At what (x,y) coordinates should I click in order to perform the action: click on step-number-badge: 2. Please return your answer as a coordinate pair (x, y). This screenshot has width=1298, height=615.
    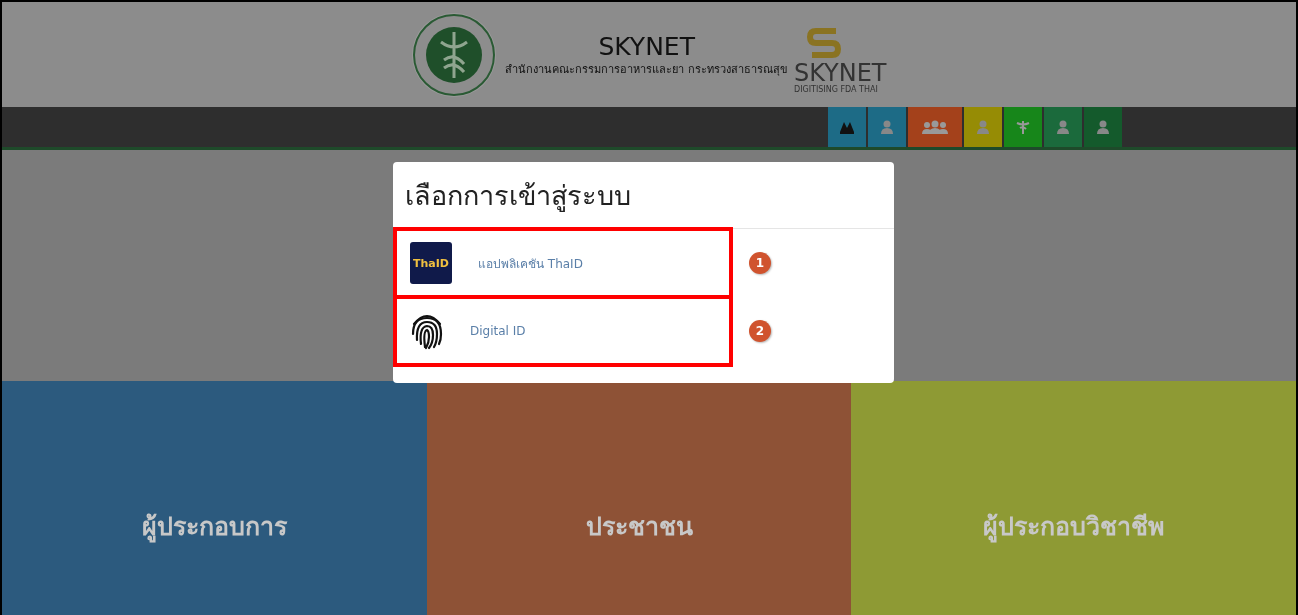
    Looking at the image, I should click on (760, 331).